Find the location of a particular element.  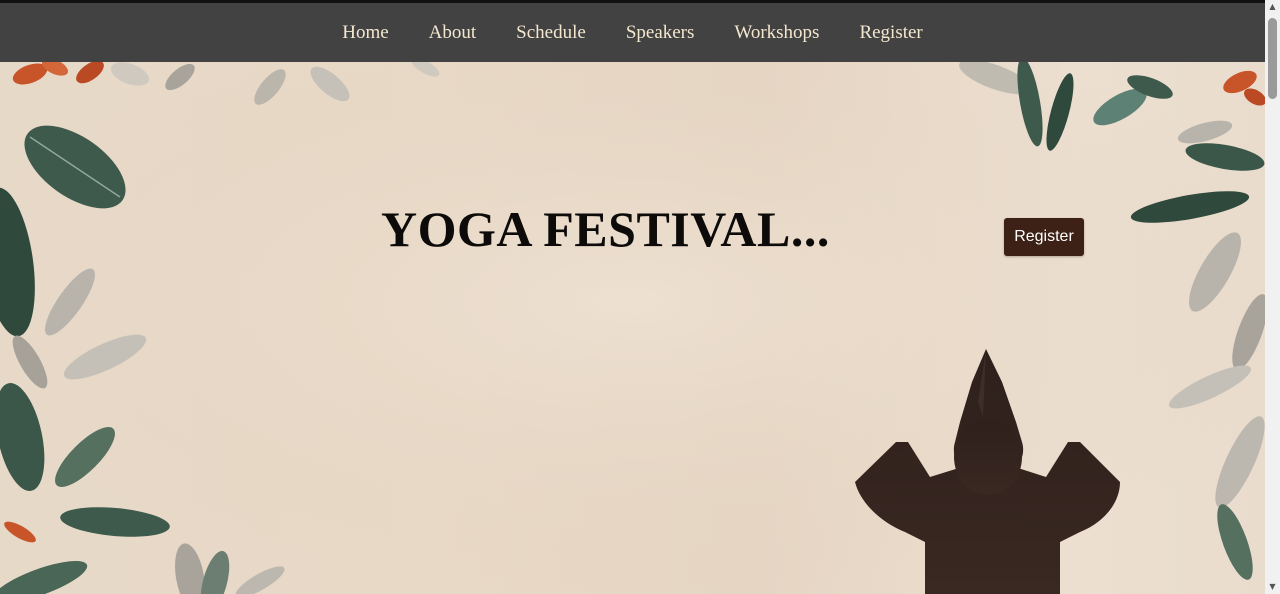

nav-link-home: Home is located at coordinates (365, 33).